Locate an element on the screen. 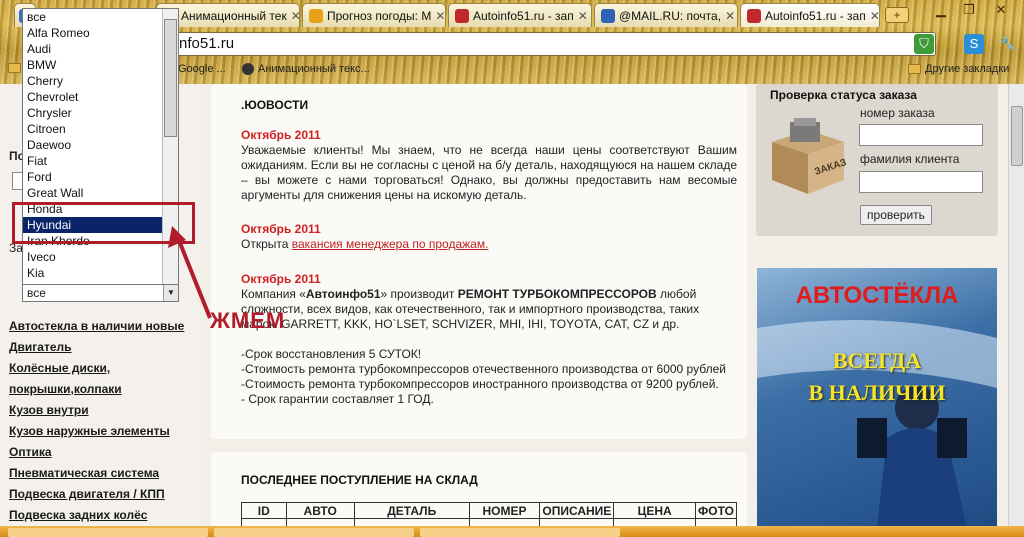 The image size is (1024, 537). column-header: ОПИСАНИЕ is located at coordinates (577, 510).